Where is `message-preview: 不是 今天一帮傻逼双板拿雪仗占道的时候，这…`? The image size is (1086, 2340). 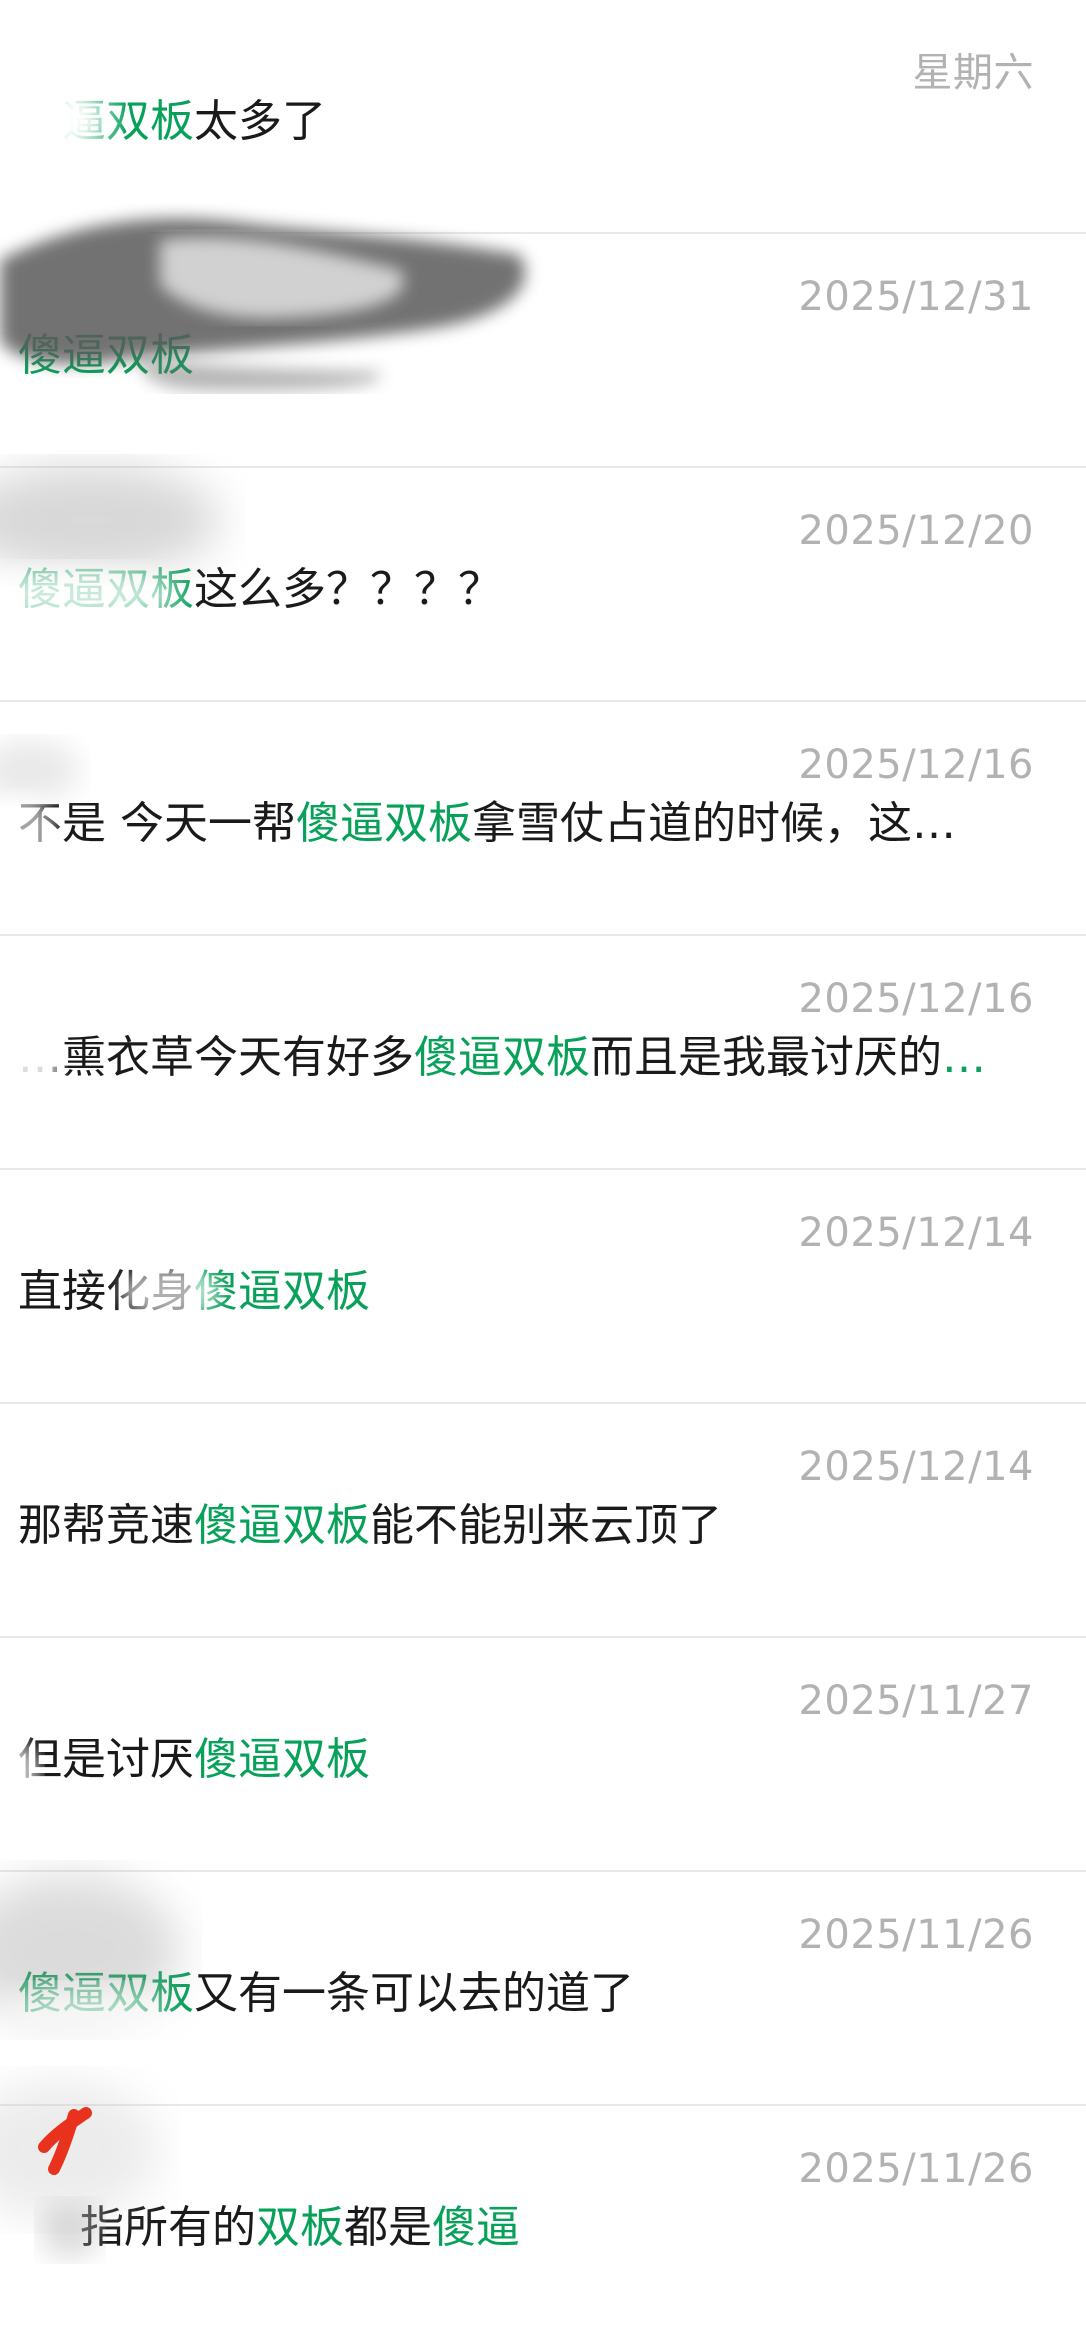
message-preview: 不是 今天一帮傻逼双板拿雪仗占道的时候，这… is located at coordinates (532, 824).